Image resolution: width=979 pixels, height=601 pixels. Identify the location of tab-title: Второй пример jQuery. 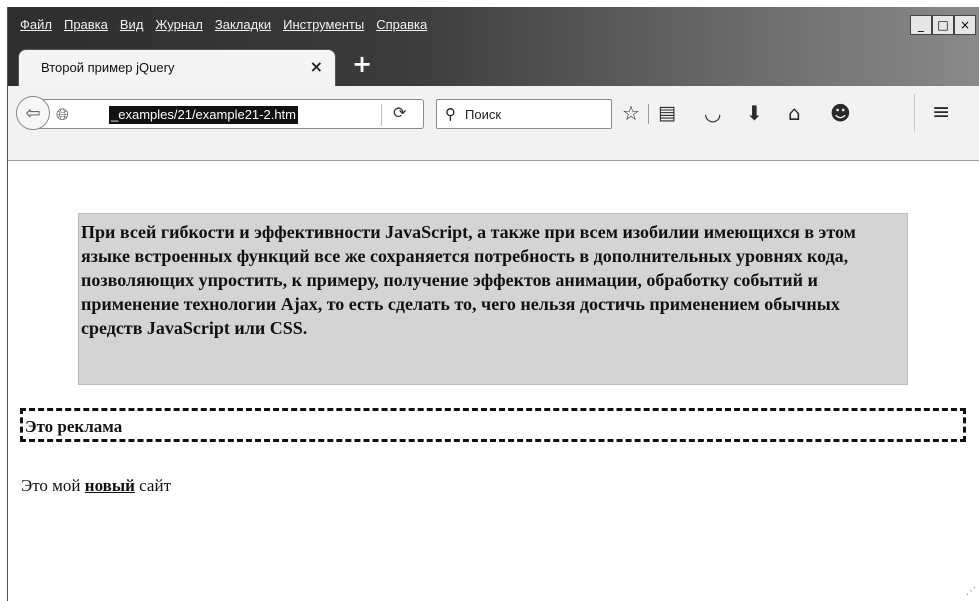
(108, 67).